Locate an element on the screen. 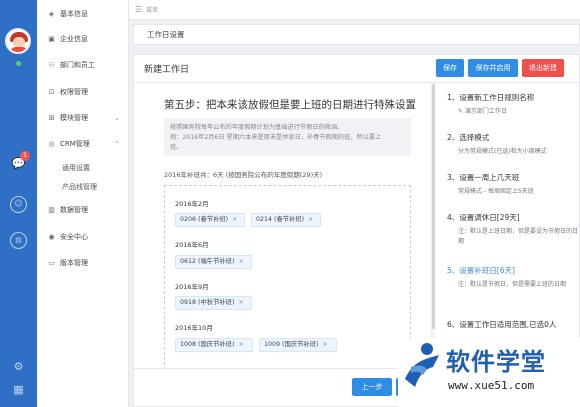 The image size is (580, 407). left-icon-rail: 💬 1 ☺ ▤ ⚙ ▦ is located at coordinates (18, 203).